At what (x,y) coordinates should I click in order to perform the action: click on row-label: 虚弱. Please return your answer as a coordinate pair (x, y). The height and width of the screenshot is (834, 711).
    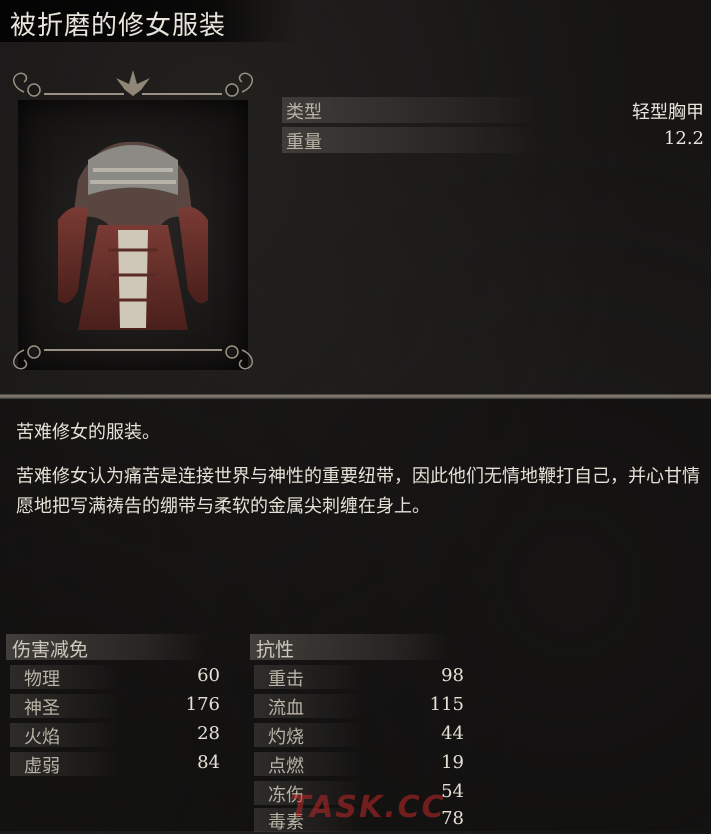
    Looking at the image, I should click on (42, 766).